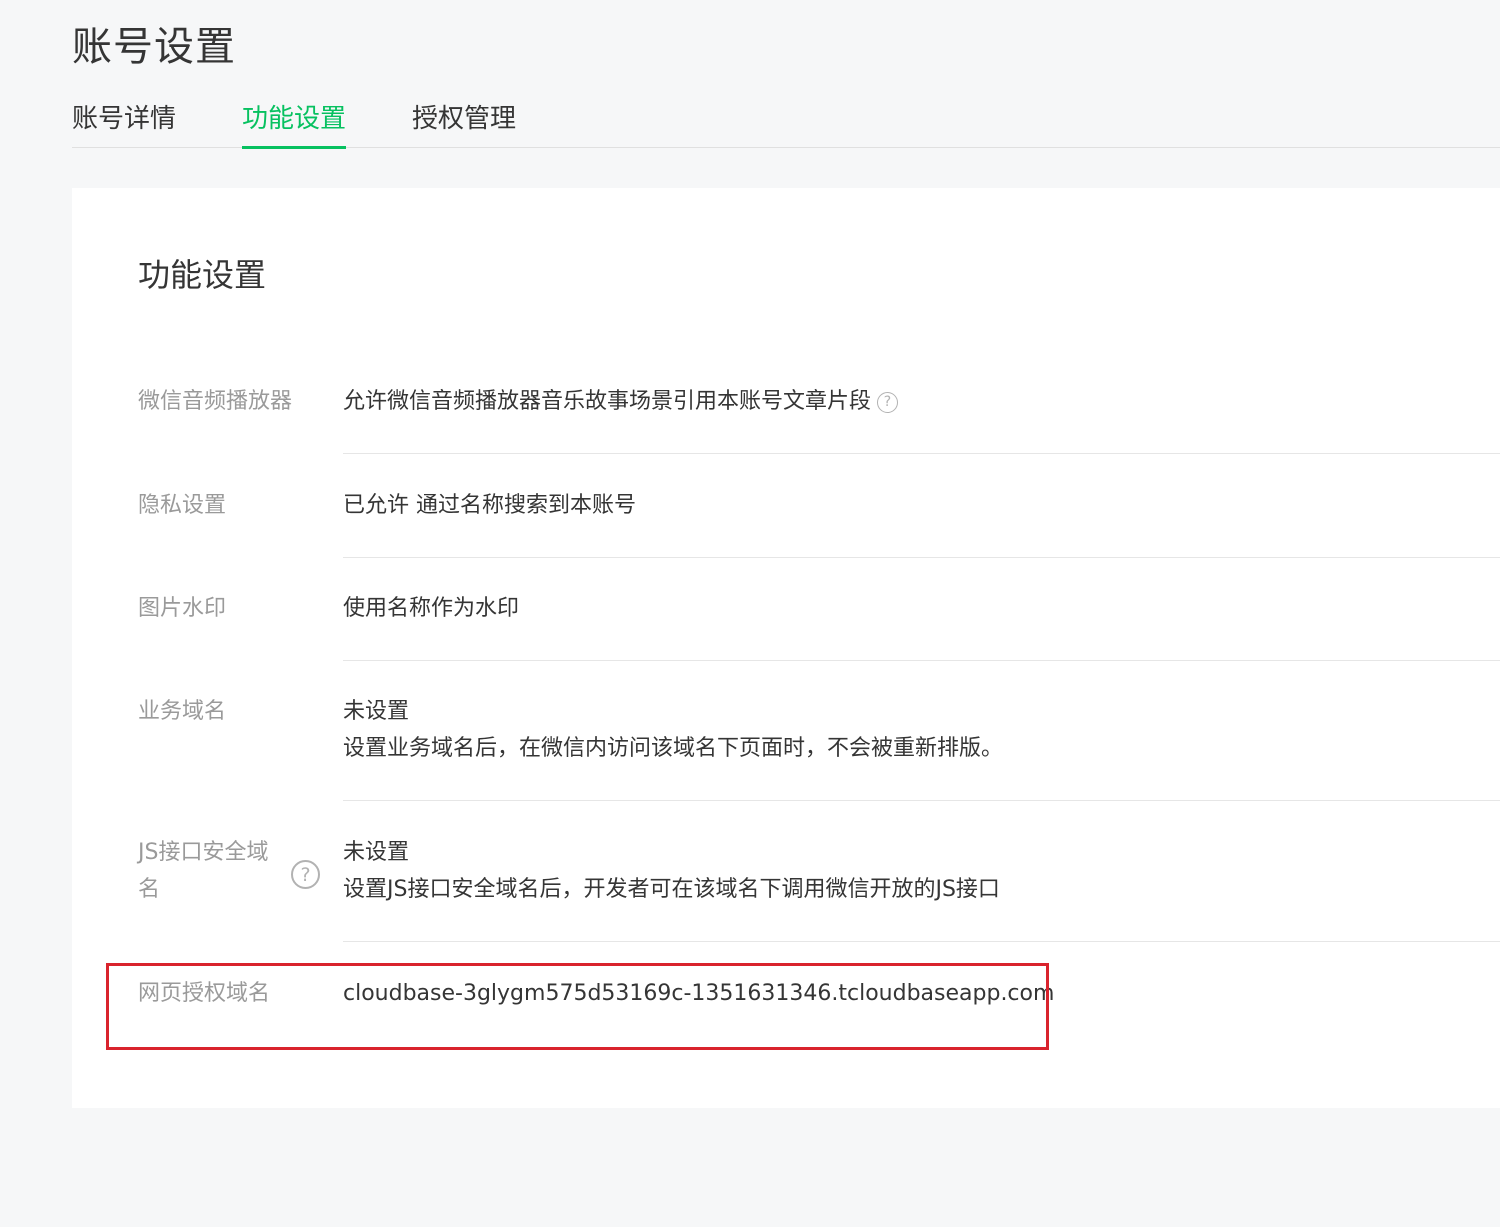  I want to click on row-label-business-domain: 业务域名, so click(182, 711).